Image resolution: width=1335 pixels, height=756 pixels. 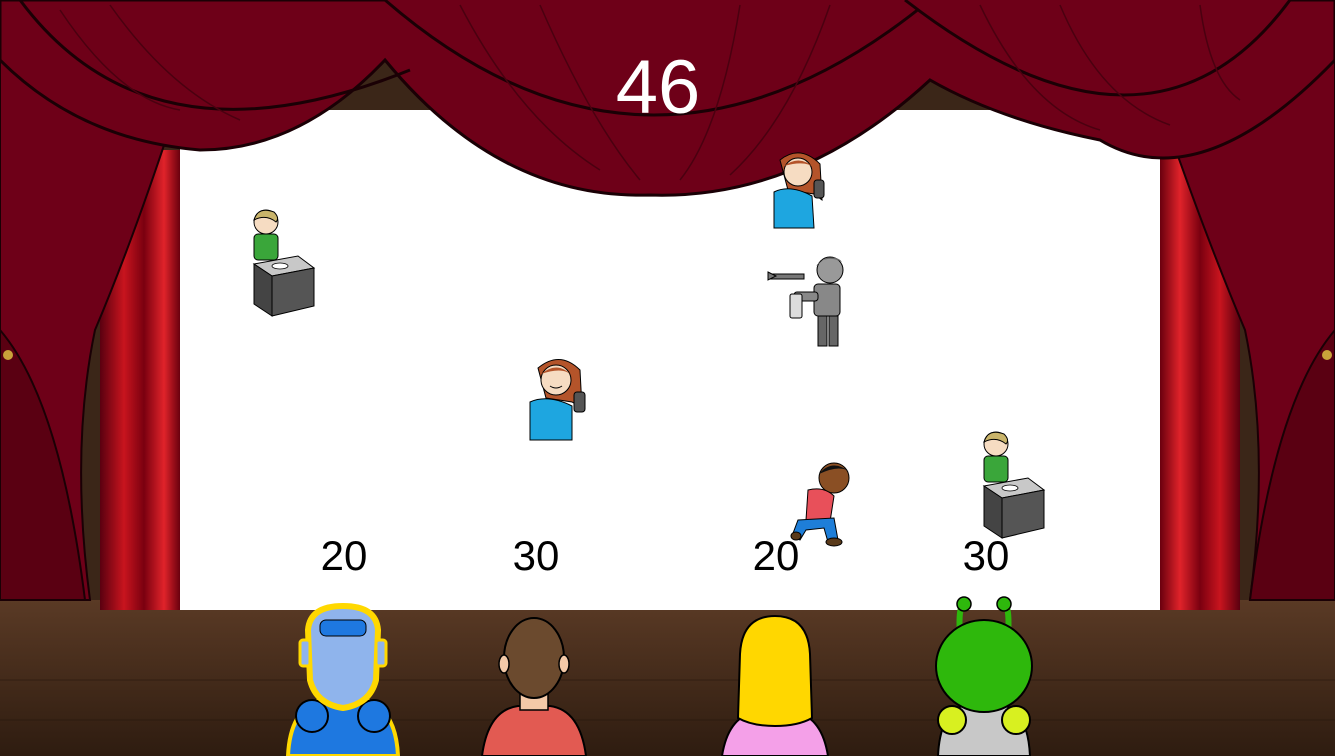 What do you see at coordinates (536, 555) in the screenshot?
I see `boy-score: 30` at bounding box center [536, 555].